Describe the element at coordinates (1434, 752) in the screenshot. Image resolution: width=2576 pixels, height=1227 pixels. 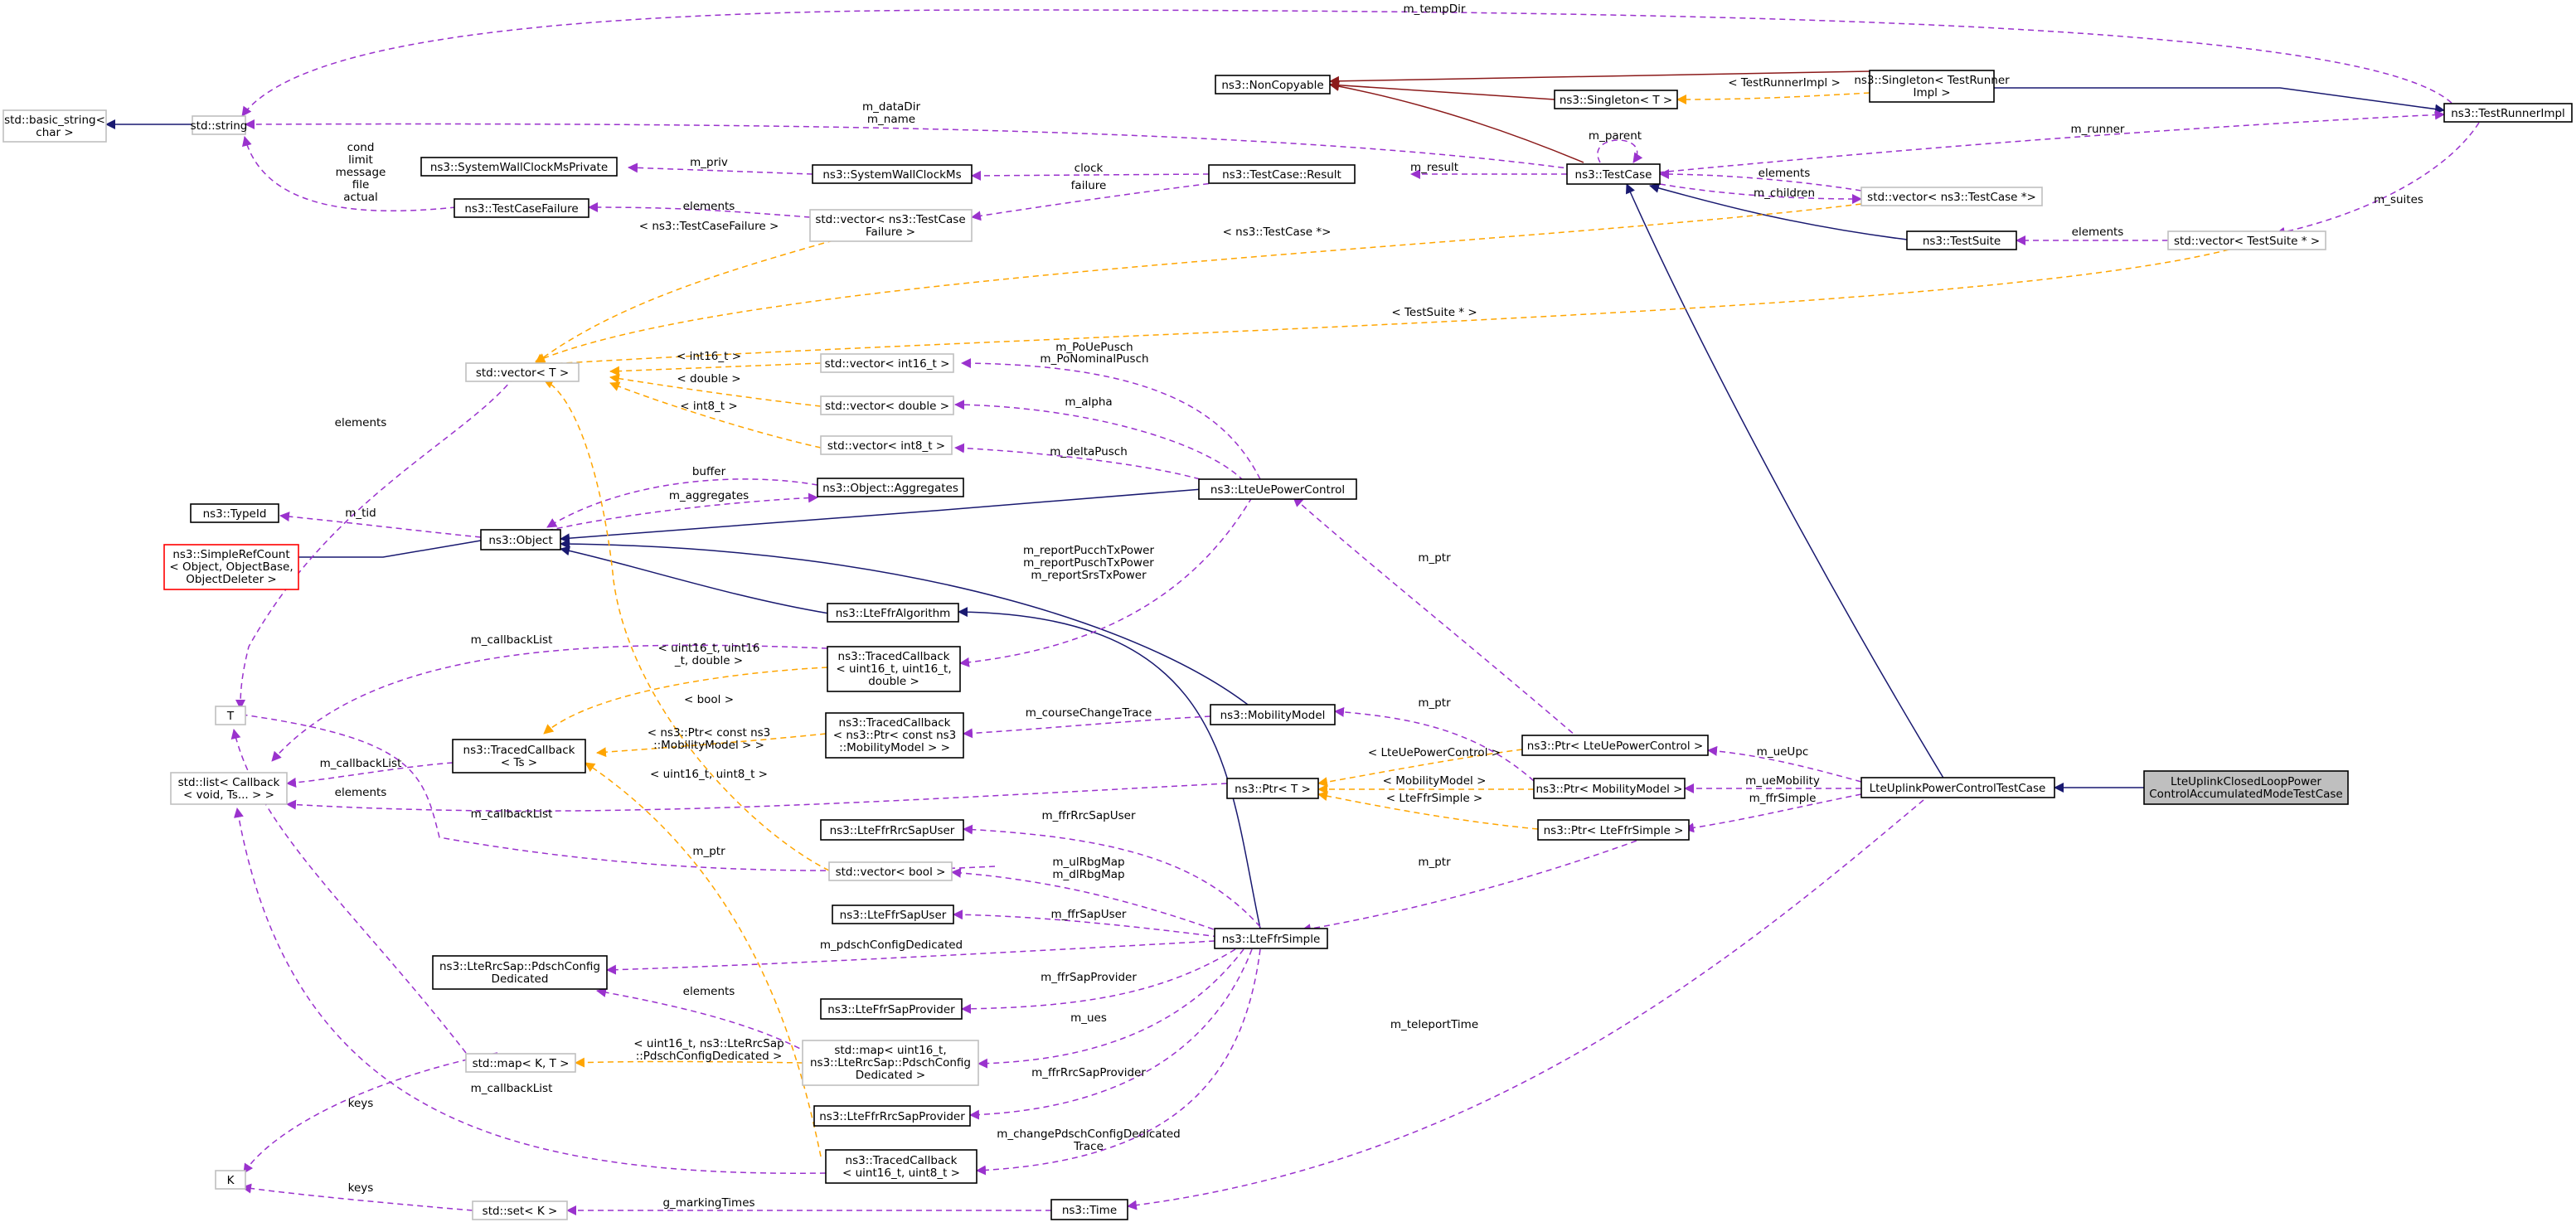
I see `label-ltepc-tmpl: < LteUePowerControl >` at that location.